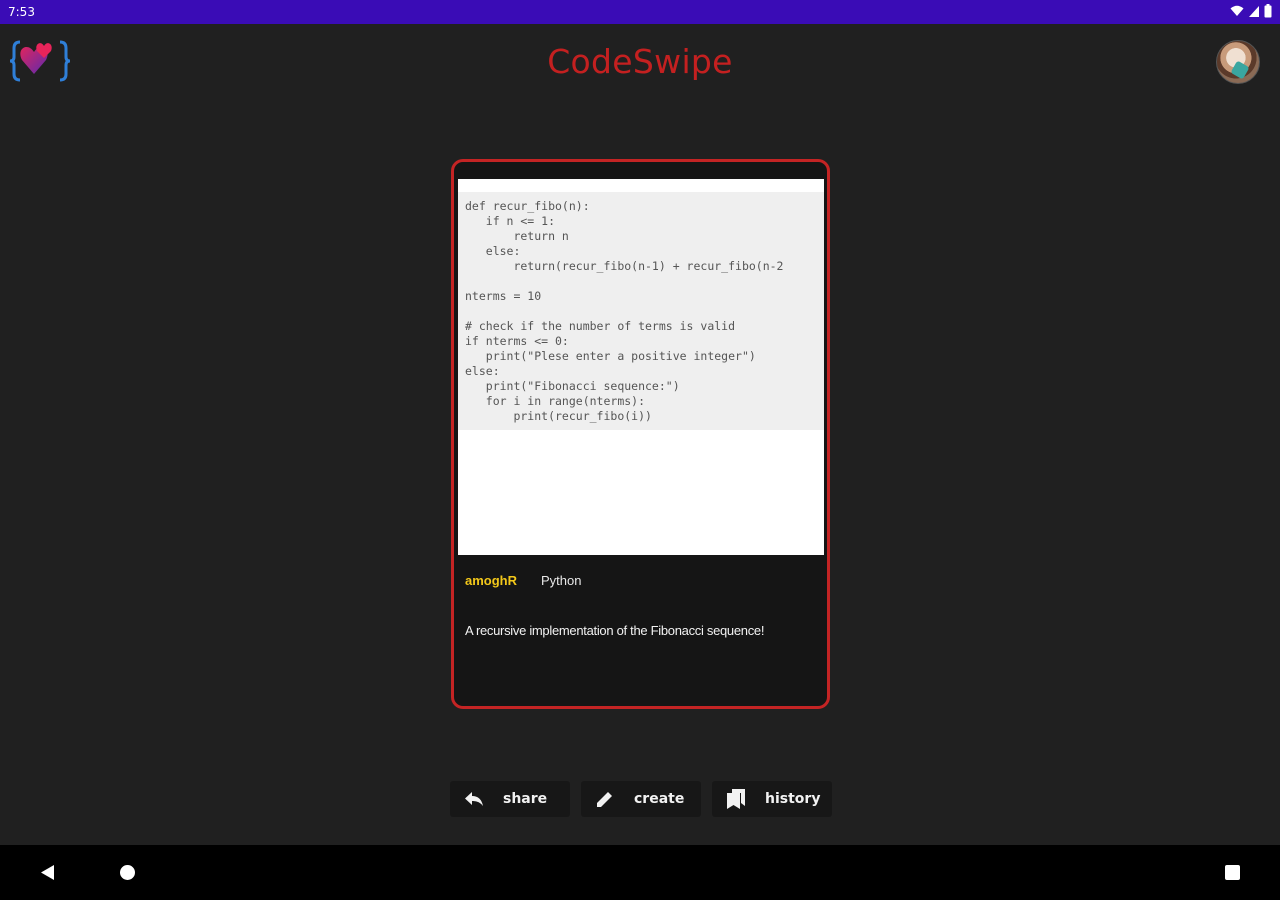  What do you see at coordinates (517, 236) in the screenshot?
I see `code-line: return n` at bounding box center [517, 236].